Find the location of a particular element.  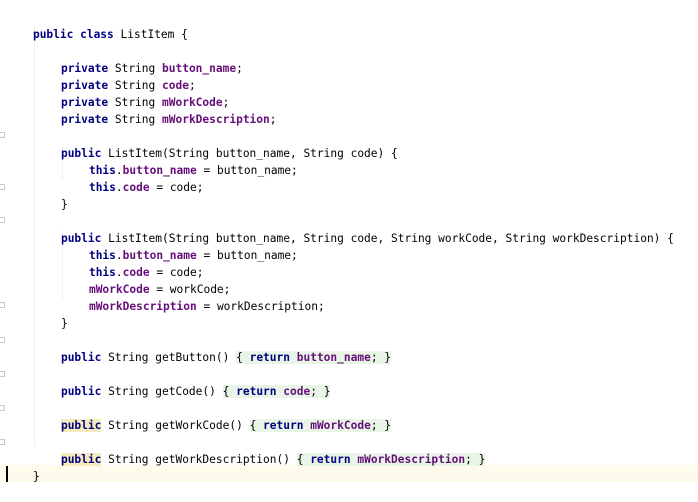

gutter is located at coordinates (4, 241).